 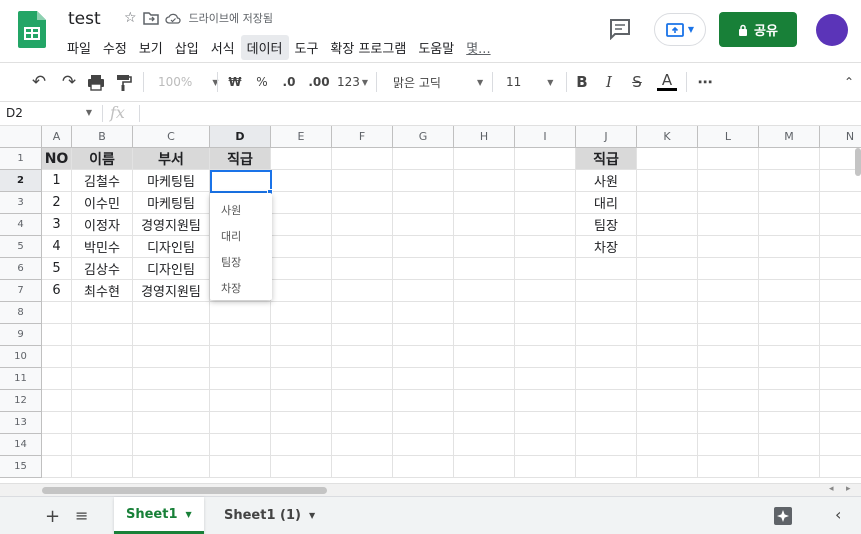 What do you see at coordinates (789, 423) in the screenshot?
I see `cell-m13` at bounding box center [789, 423].